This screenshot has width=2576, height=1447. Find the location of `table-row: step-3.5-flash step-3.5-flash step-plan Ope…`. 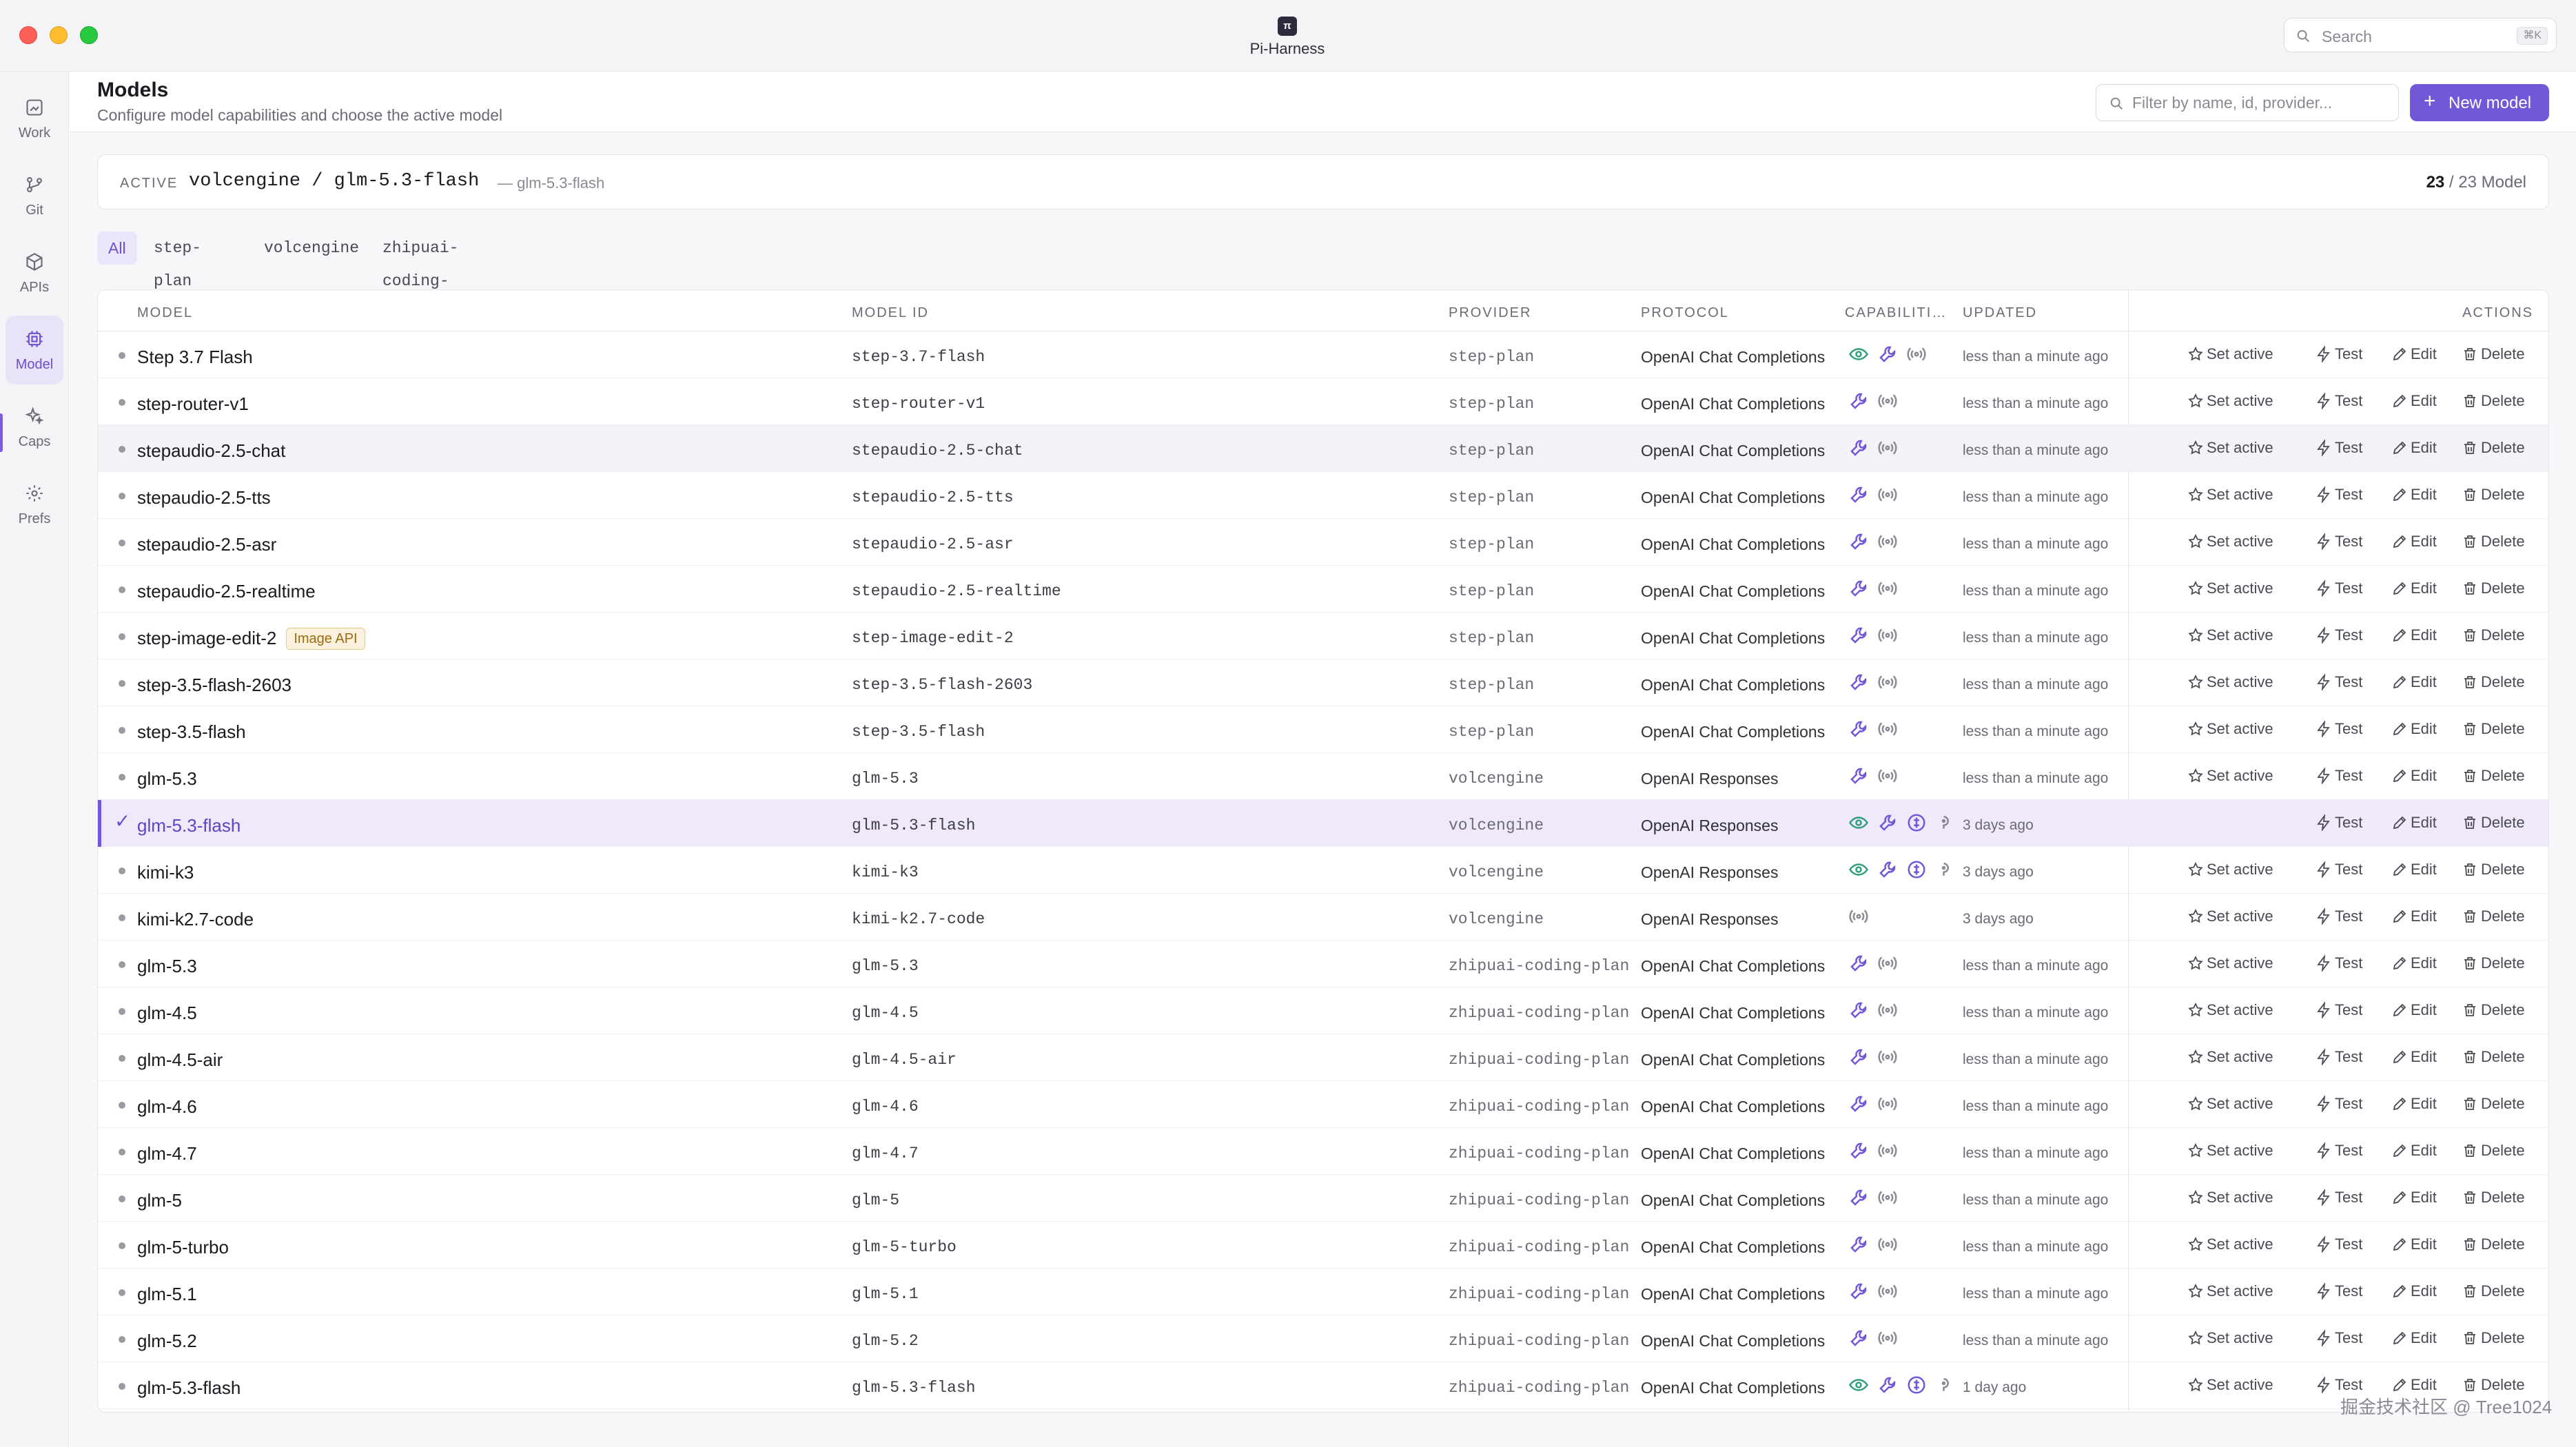

table-row: step-3.5-flash step-3.5-flash step-plan Ope… is located at coordinates (1323, 729).